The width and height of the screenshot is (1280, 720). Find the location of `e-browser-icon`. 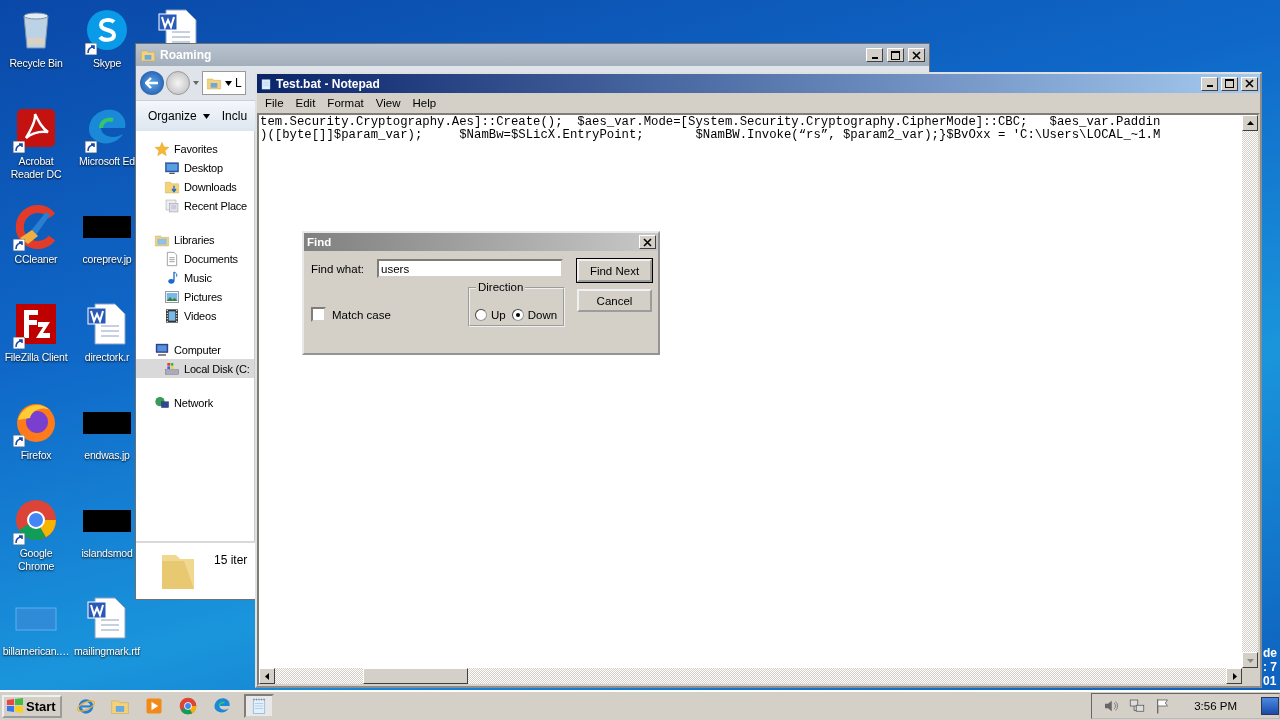

e-browser-icon is located at coordinates (85, 706).